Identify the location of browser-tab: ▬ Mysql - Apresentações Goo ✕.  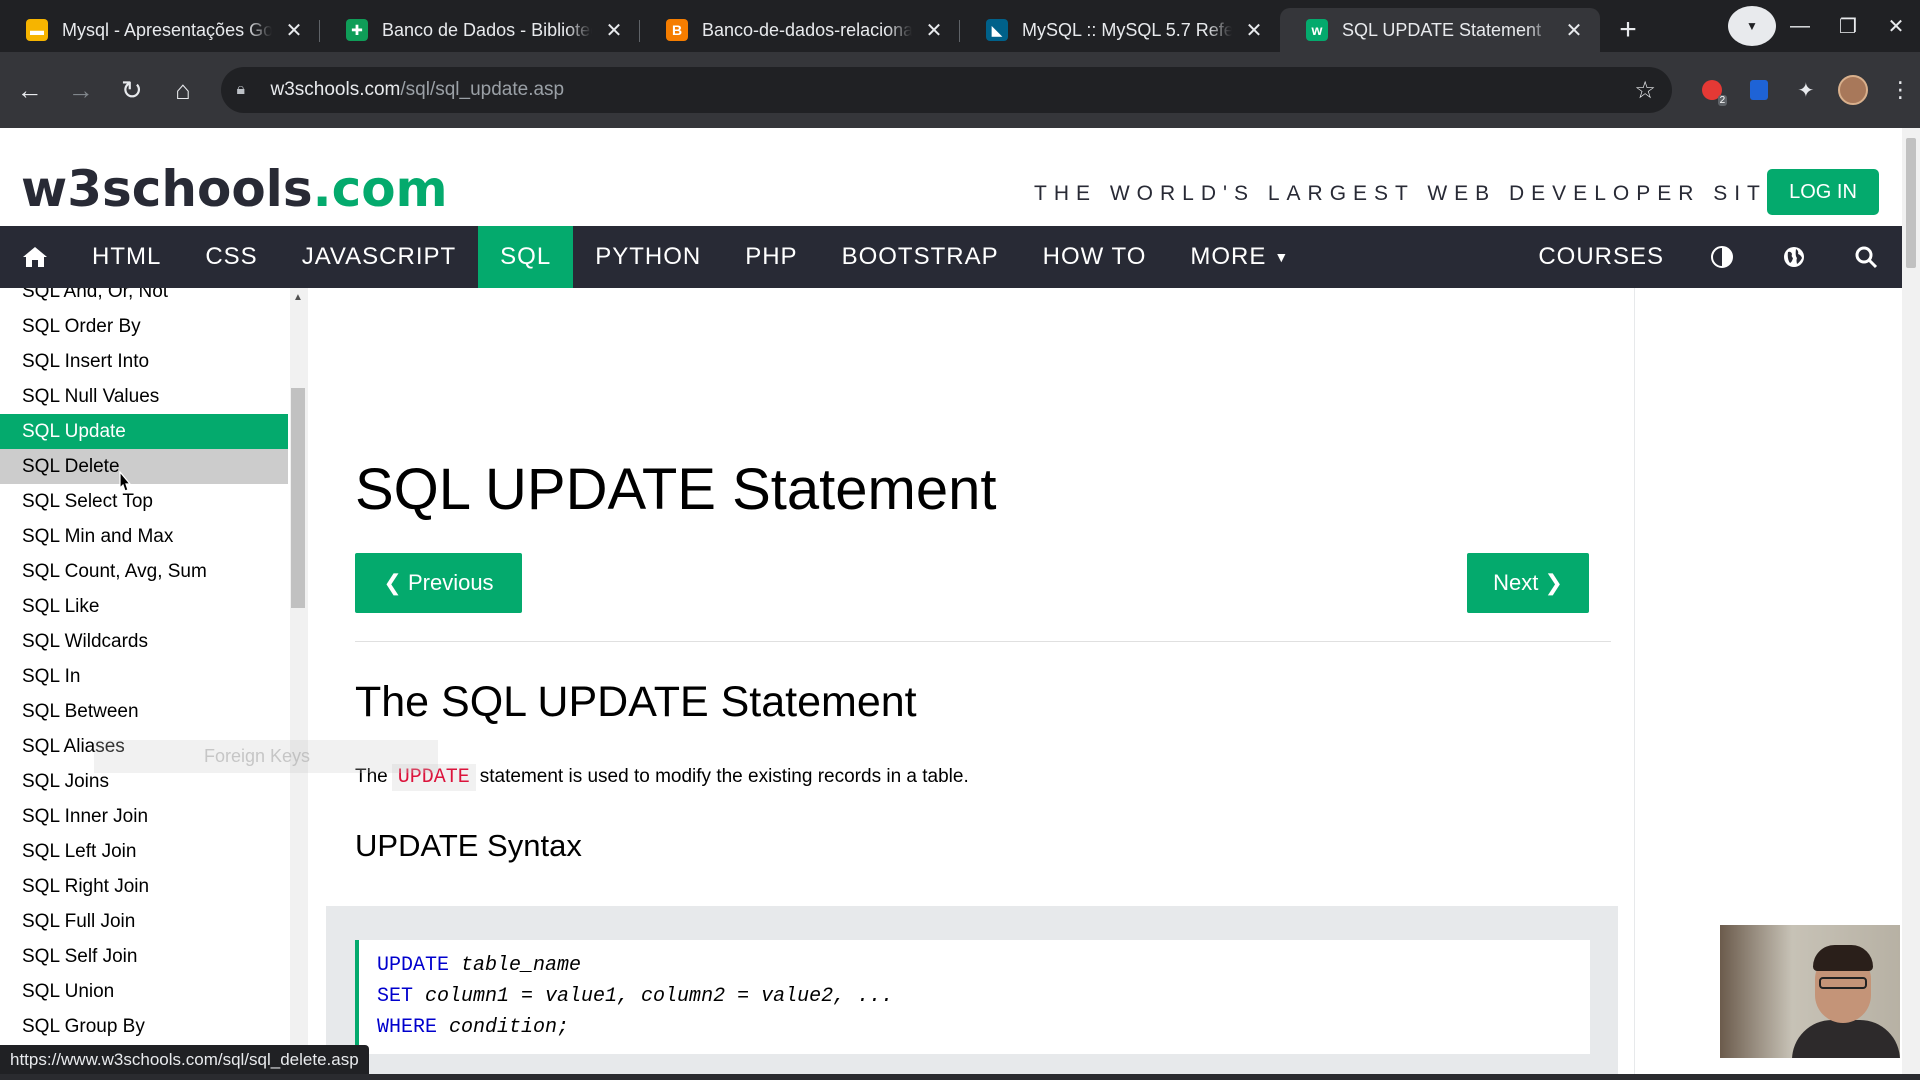
(160, 30).